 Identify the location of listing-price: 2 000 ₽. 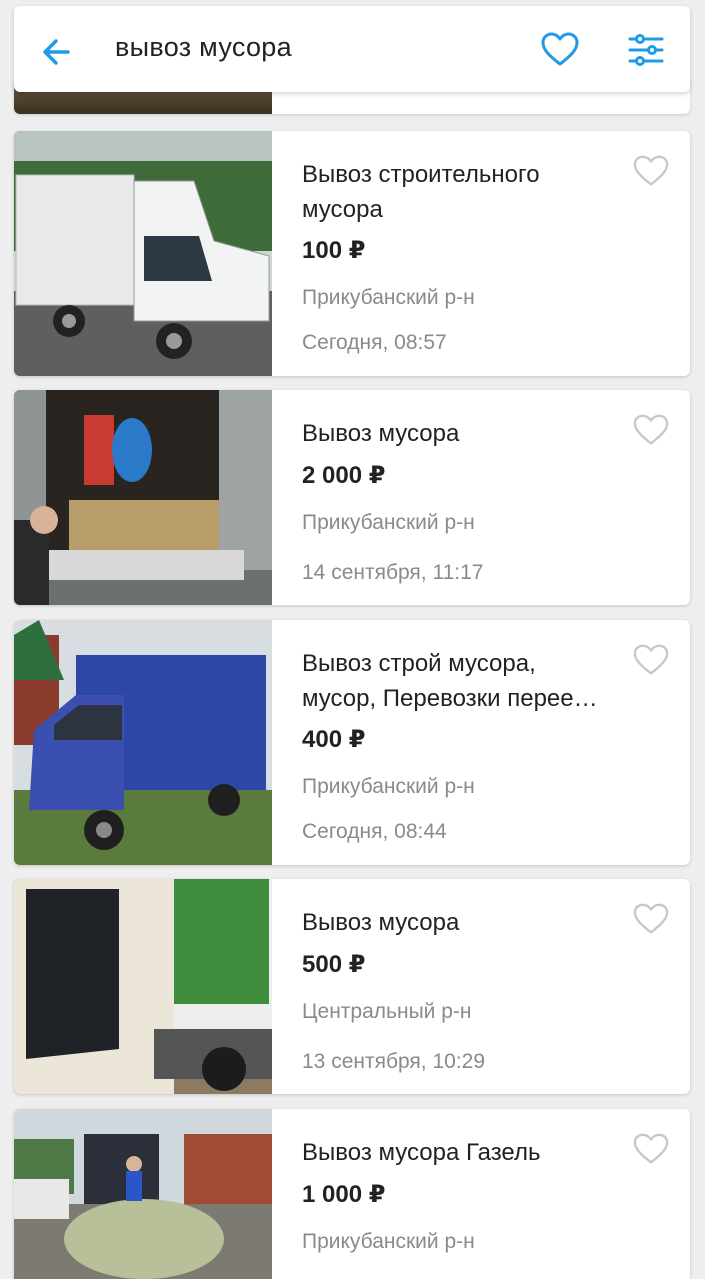
(344, 475).